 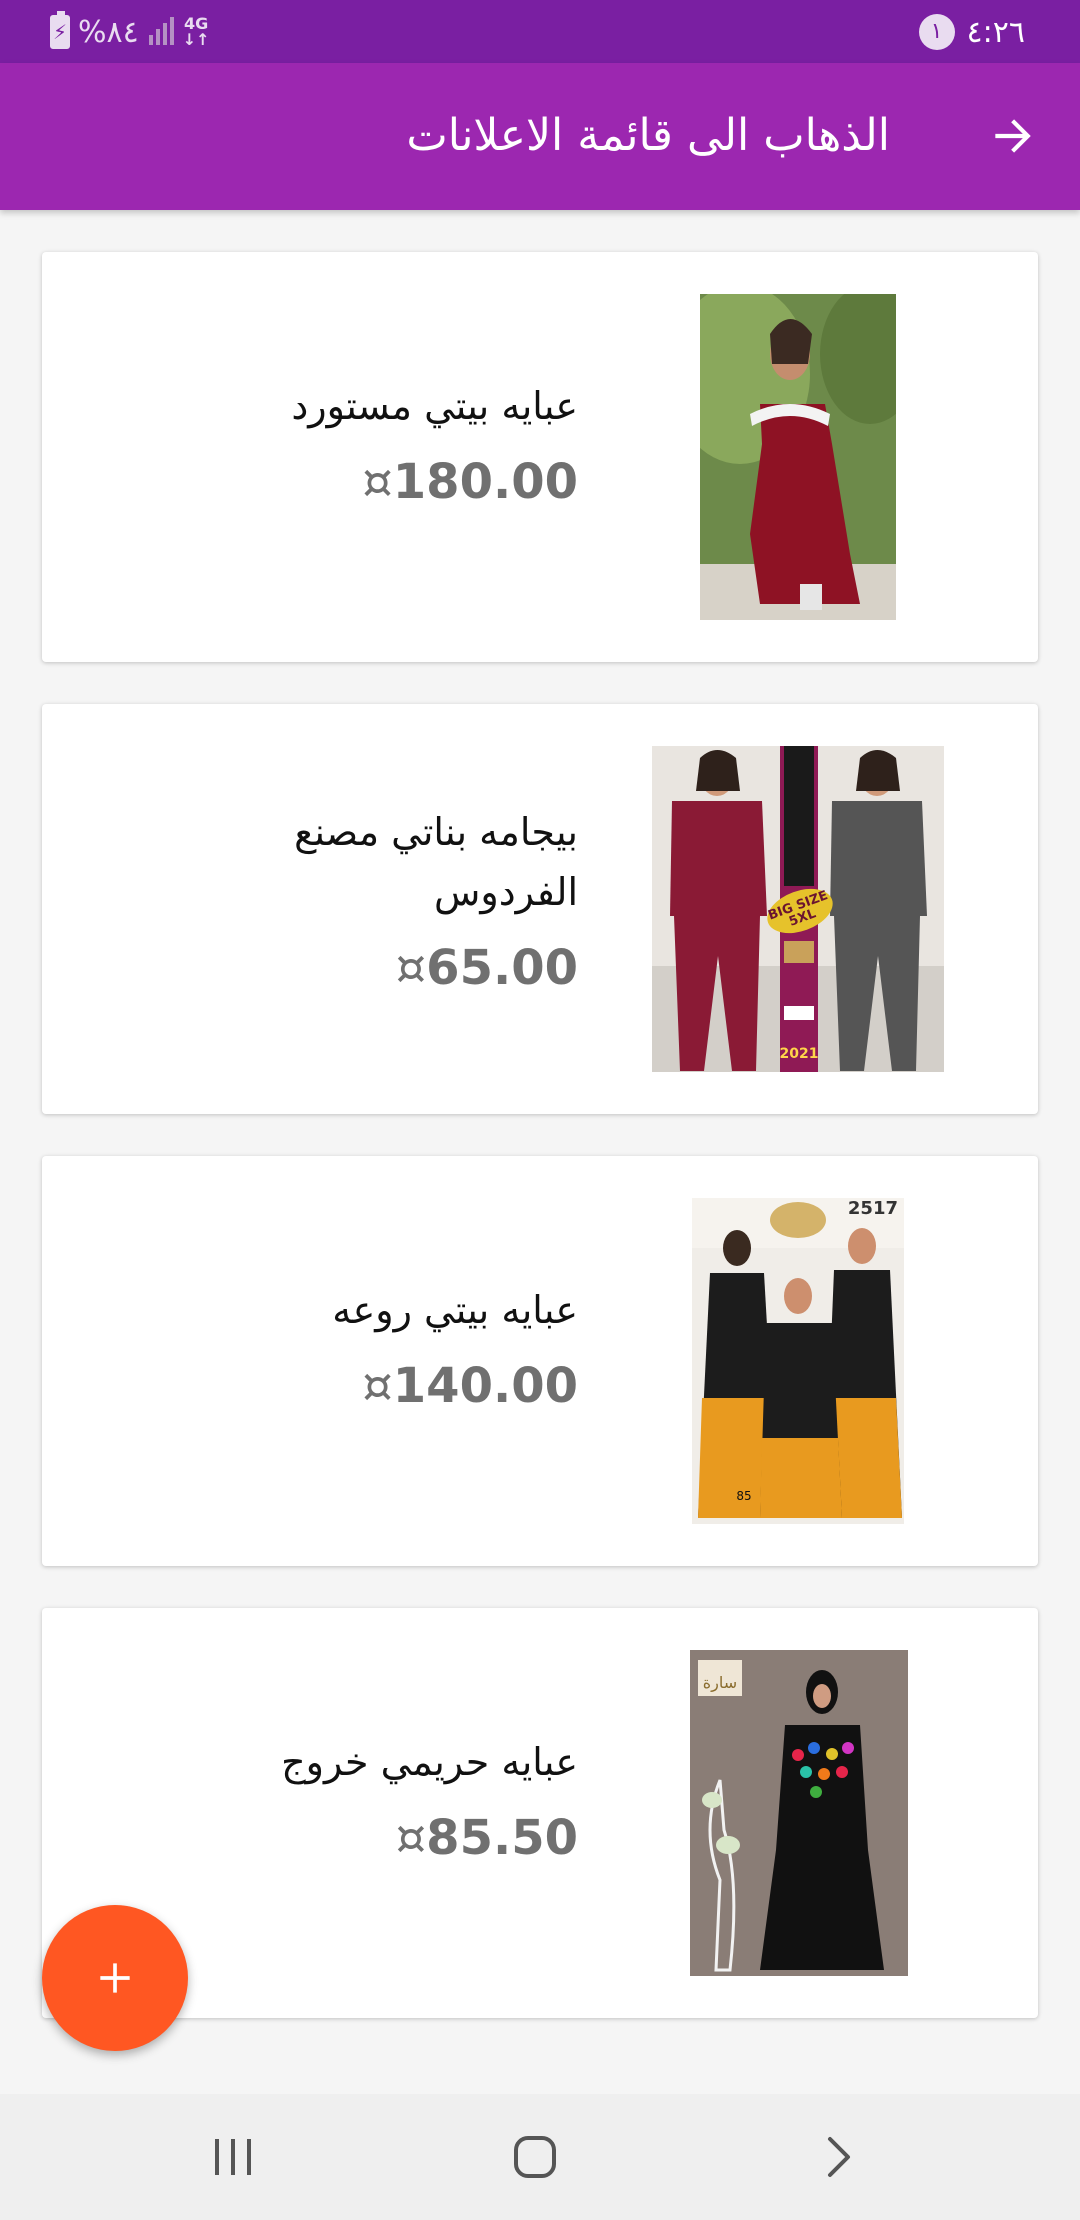 I want to click on system-nav-bar, so click(x=540, y=2157).